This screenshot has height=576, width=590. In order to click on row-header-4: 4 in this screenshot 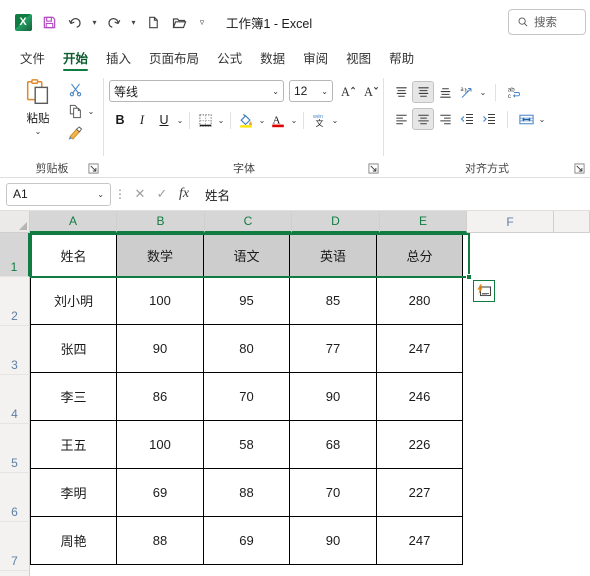, I will do `click(15, 399)`.